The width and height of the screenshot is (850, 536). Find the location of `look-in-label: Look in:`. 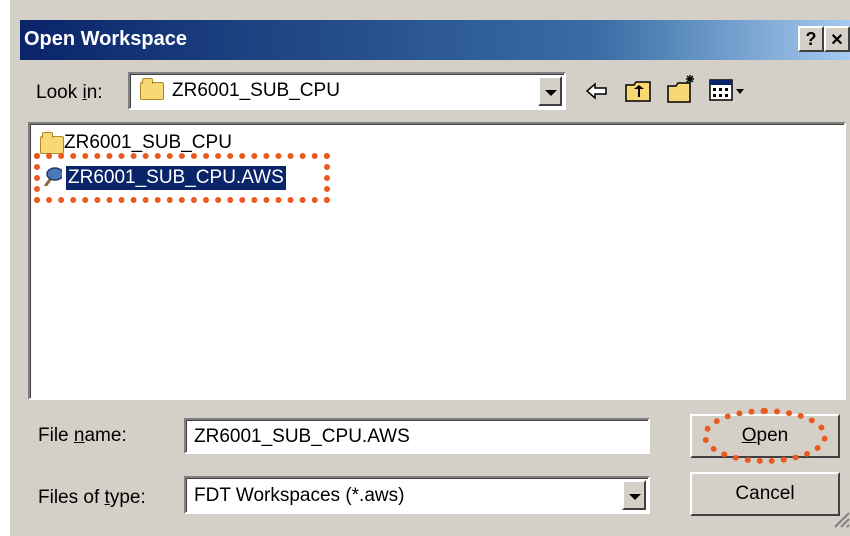

look-in-label: Look in: is located at coordinates (69, 92).